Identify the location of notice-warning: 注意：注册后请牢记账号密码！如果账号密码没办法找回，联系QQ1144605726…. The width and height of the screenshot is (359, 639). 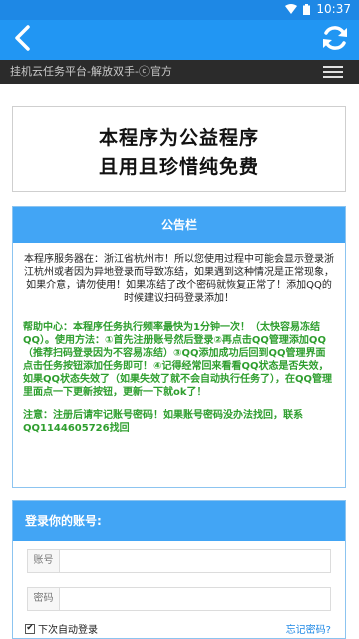
(163, 422).